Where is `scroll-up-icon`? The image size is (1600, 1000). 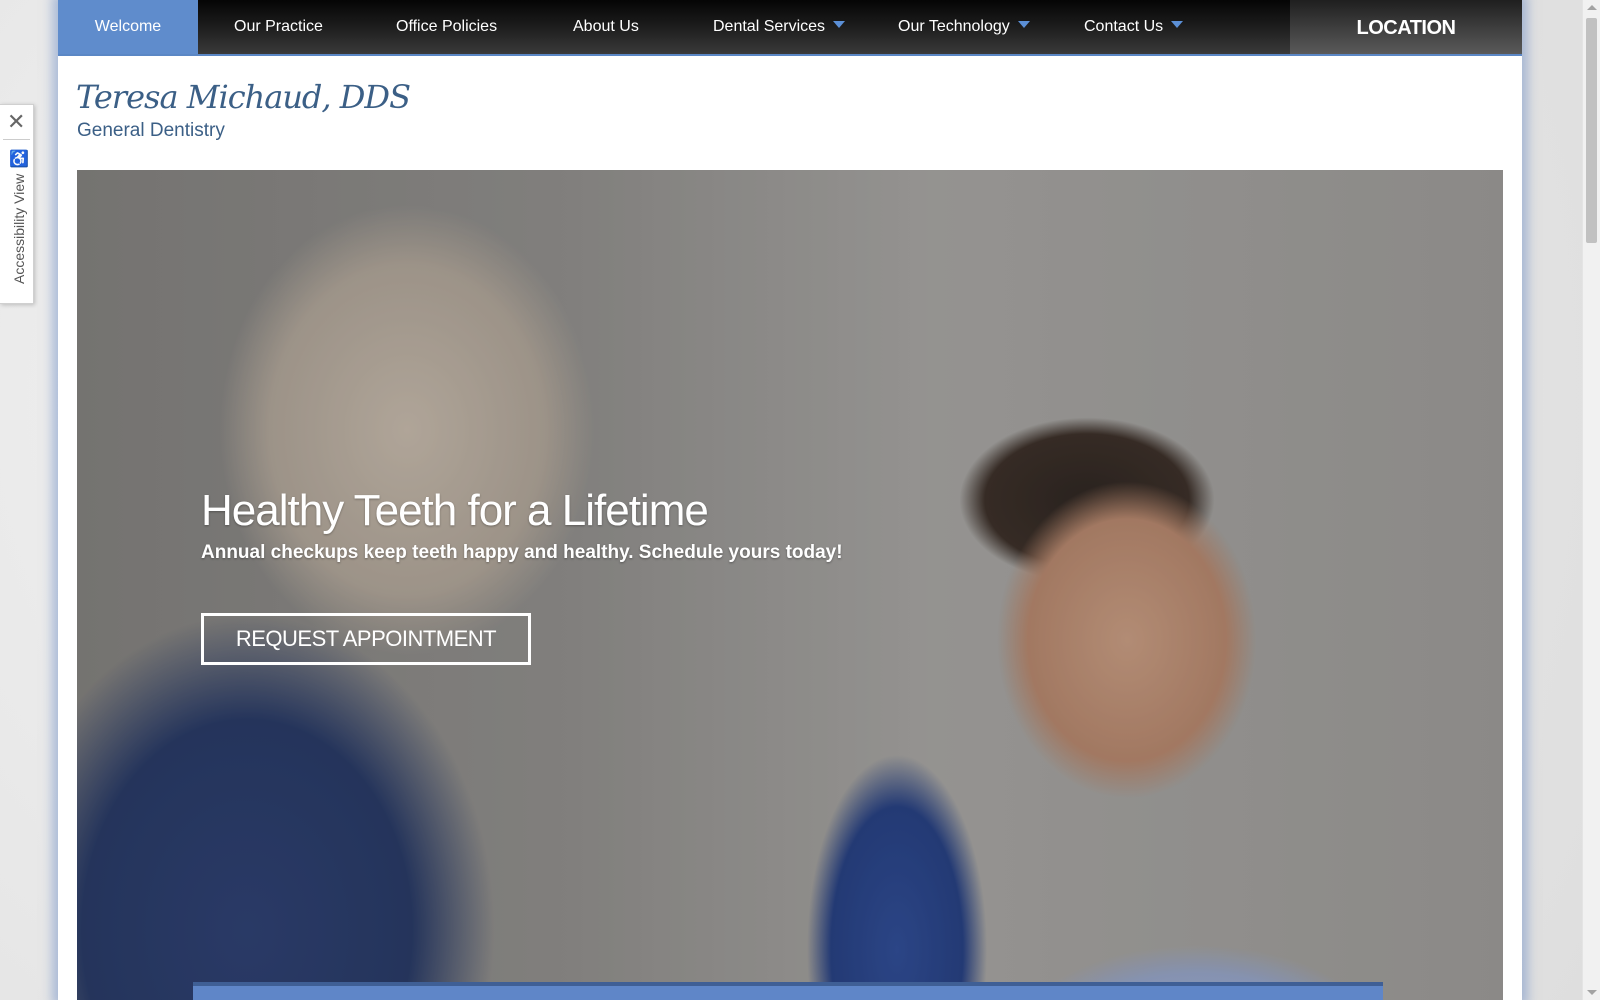
scroll-up-icon is located at coordinates (1592, 7).